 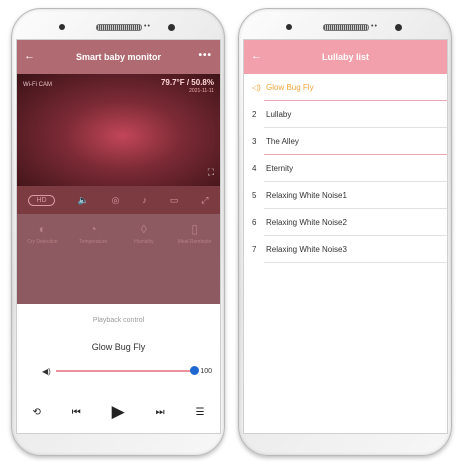 What do you see at coordinates (76, 412) in the screenshot?
I see `previous-track-icon: ⏮` at bounding box center [76, 412].